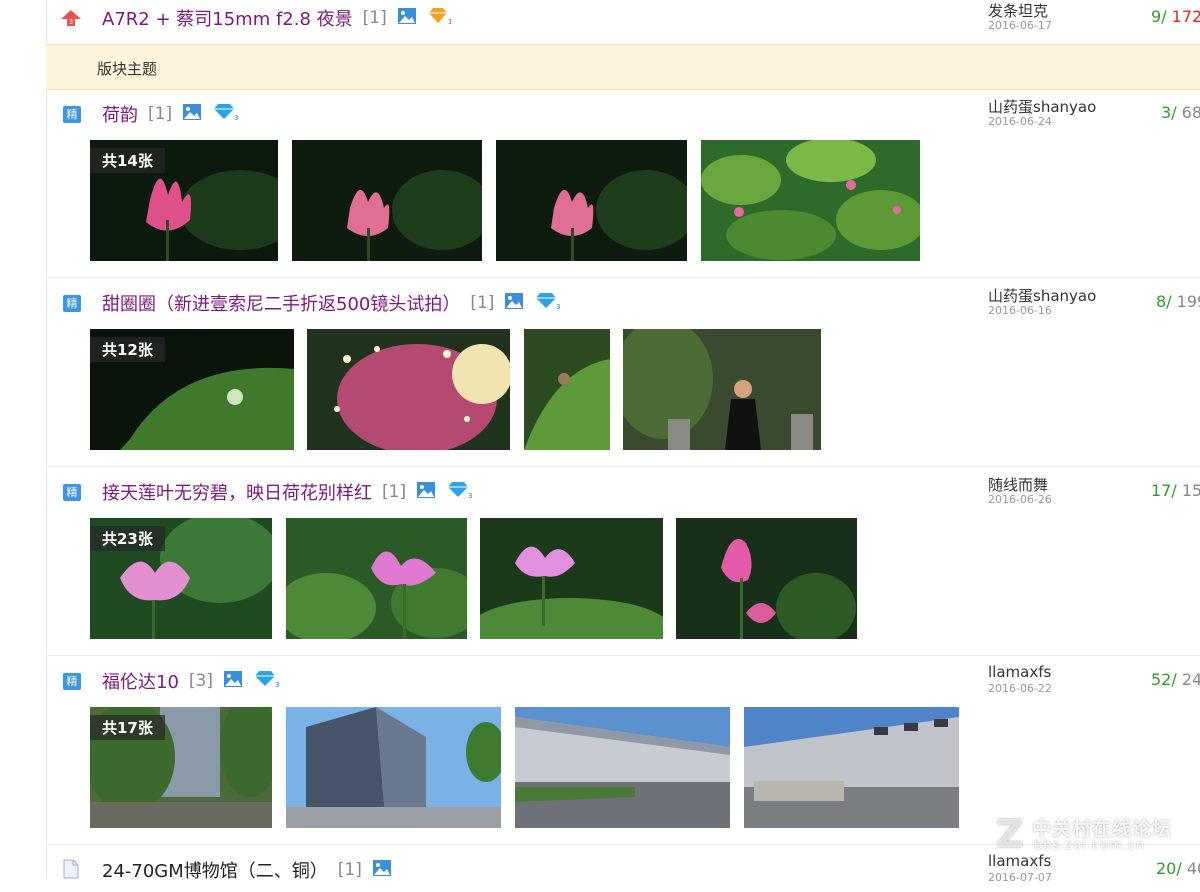  Describe the element at coordinates (1193, 868) in the screenshot. I see `view-count: 40` at that location.